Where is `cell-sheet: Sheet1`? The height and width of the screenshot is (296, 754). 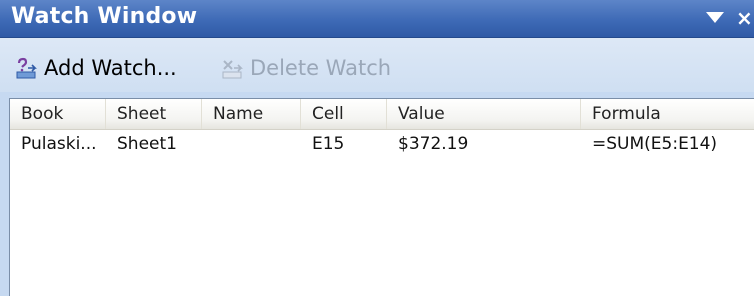
cell-sheet: Sheet1 is located at coordinates (147, 144).